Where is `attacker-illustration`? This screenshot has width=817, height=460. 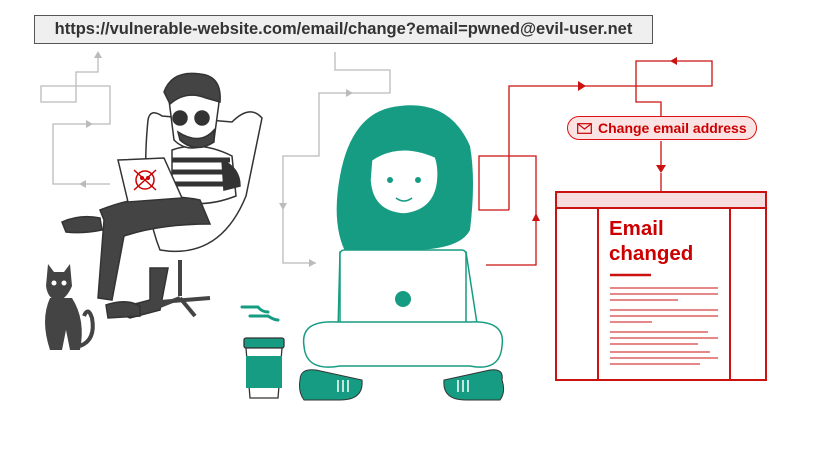 attacker-illustration is located at coordinates (162, 195).